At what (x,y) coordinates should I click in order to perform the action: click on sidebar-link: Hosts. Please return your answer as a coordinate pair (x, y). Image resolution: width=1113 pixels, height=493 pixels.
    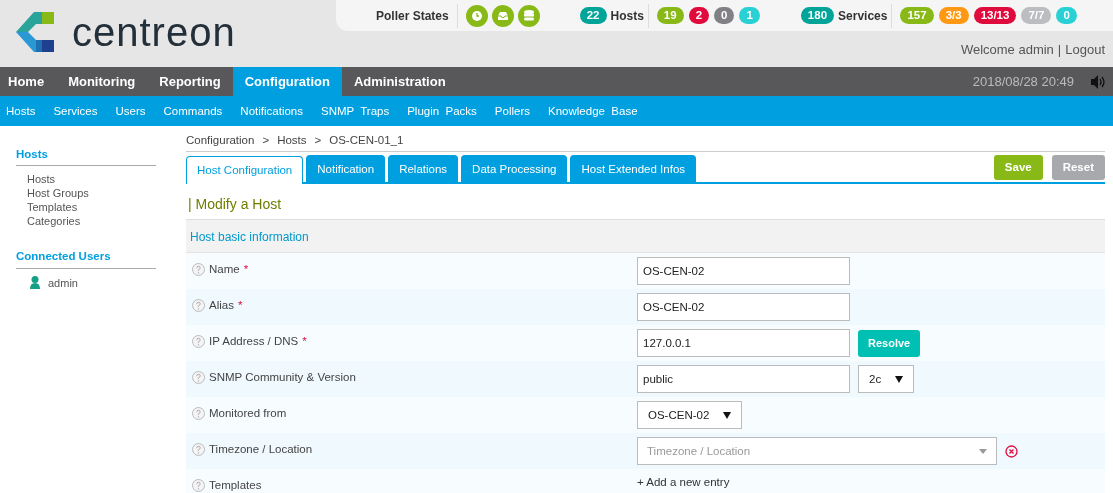
    Looking at the image, I should click on (93, 179).